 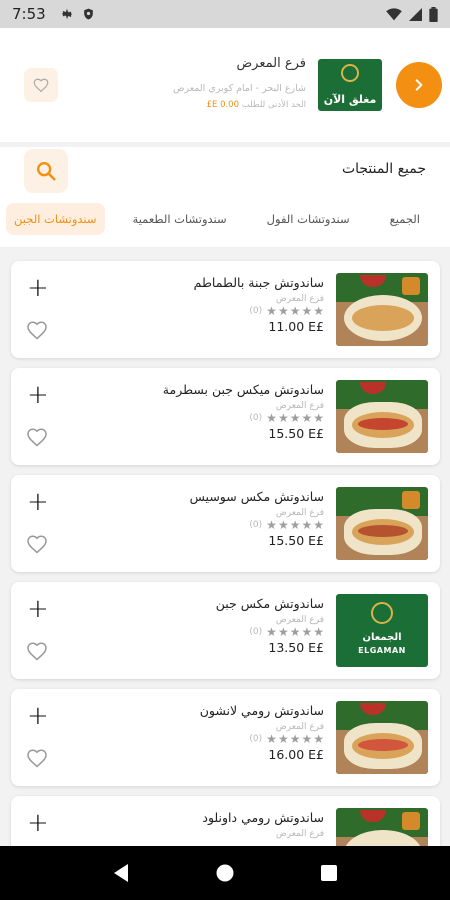 What do you see at coordinates (433, 14) in the screenshot?
I see `battery-icon` at bounding box center [433, 14].